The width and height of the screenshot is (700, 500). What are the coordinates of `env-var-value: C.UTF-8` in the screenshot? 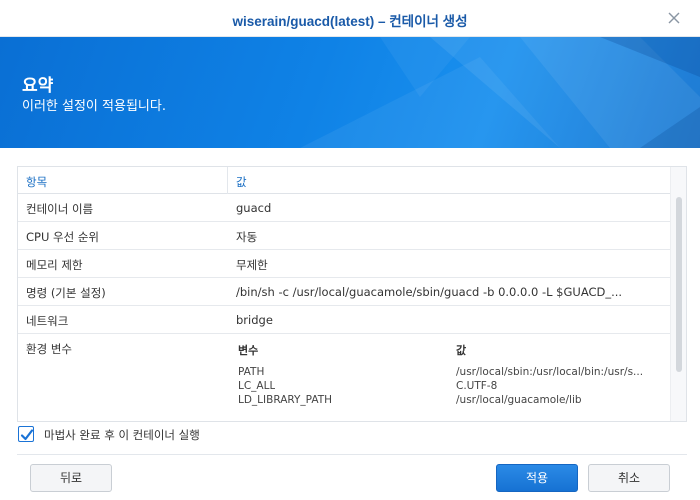 It's located at (477, 386).